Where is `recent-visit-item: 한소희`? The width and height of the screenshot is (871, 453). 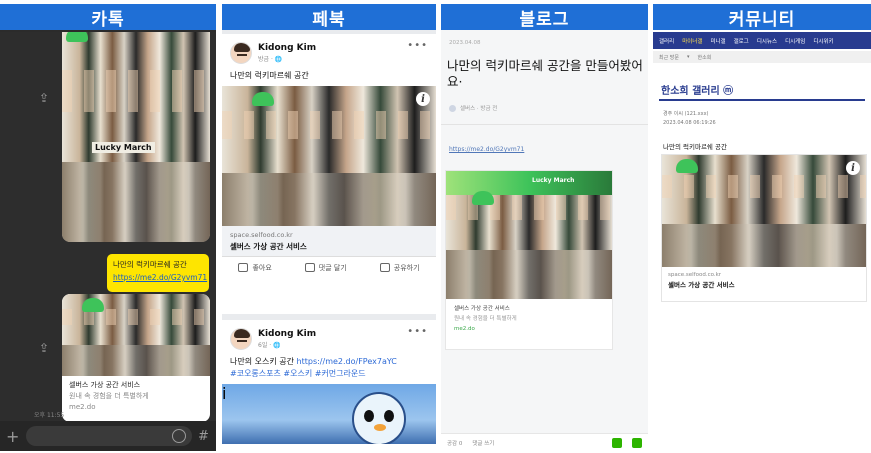
recent-visit-item: 한소희 is located at coordinates (705, 57).